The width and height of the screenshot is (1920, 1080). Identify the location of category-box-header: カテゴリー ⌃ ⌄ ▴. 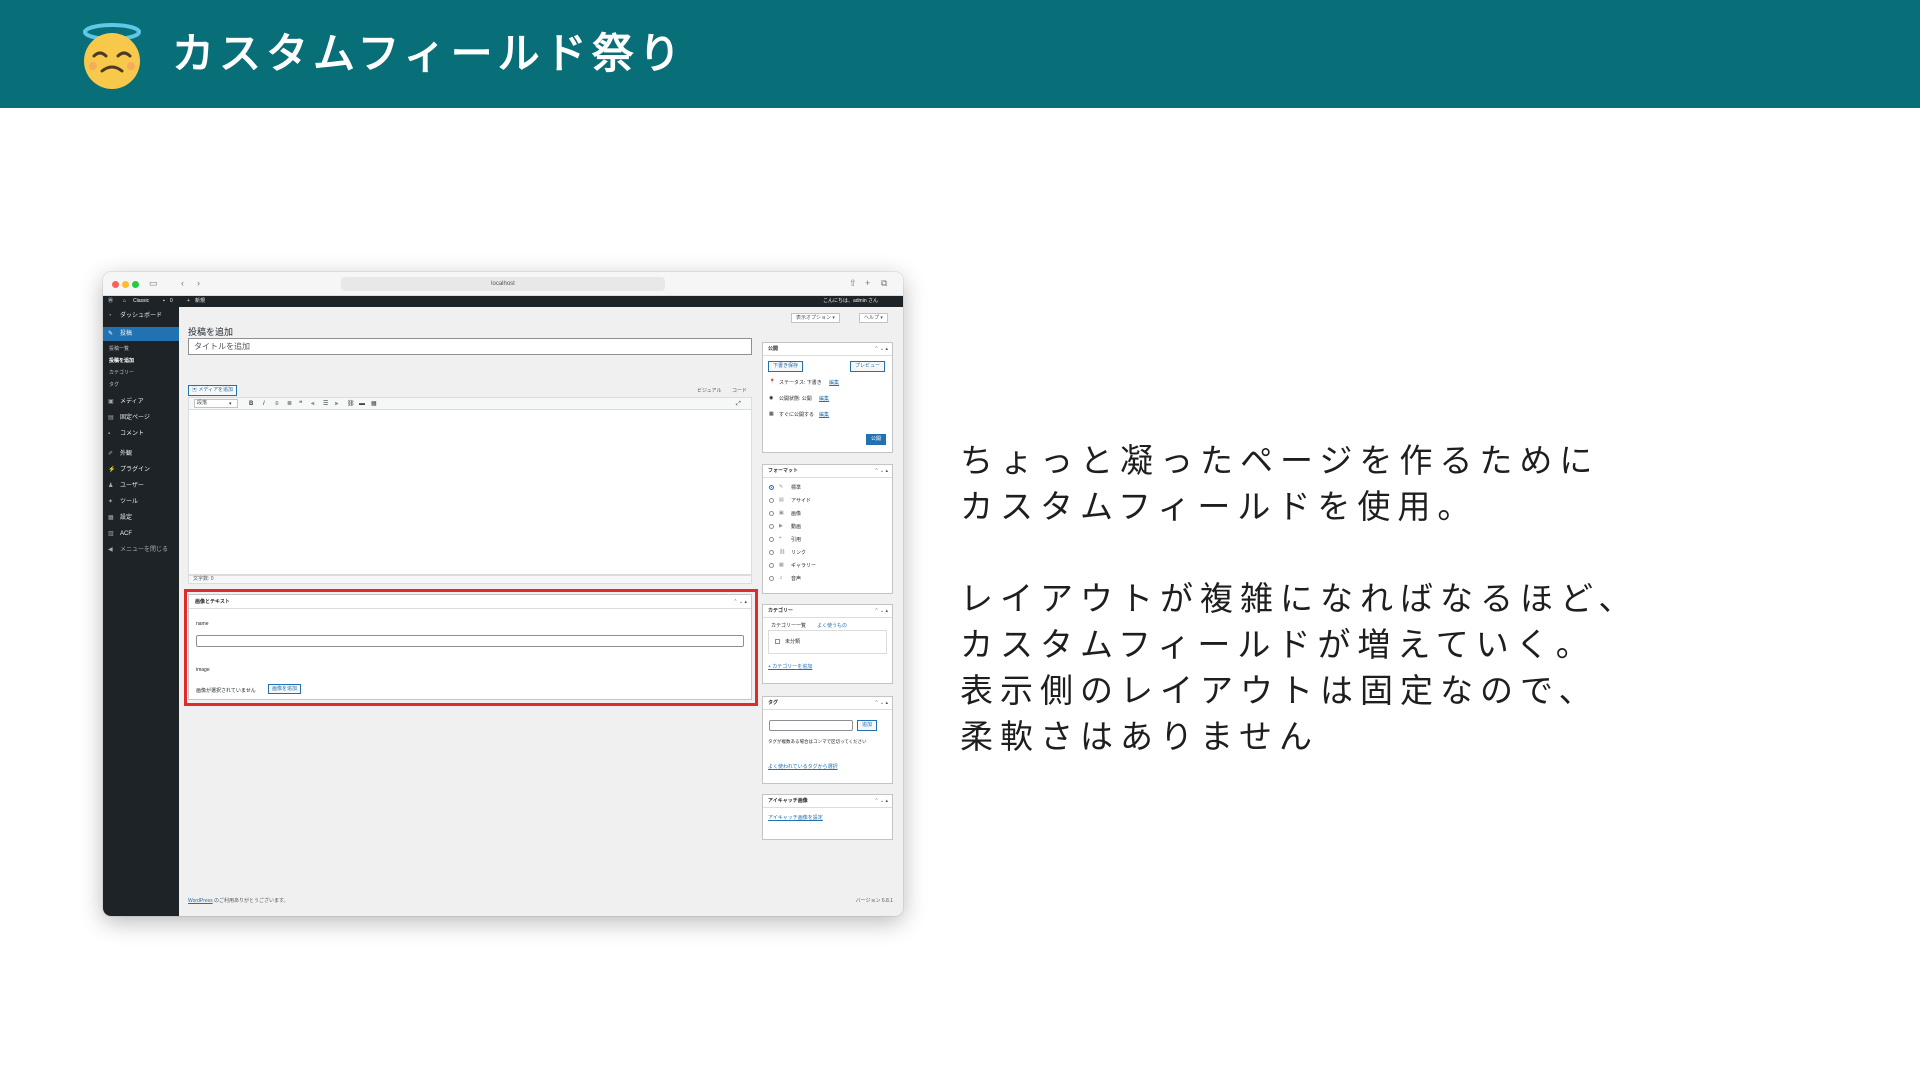
(827, 611).